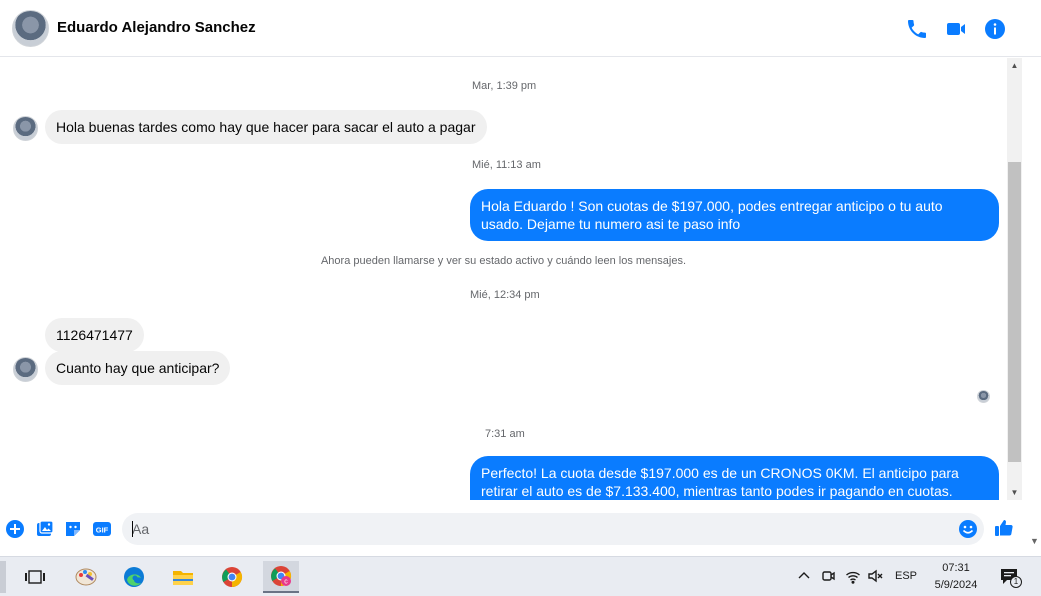 This screenshot has width=1041, height=596. What do you see at coordinates (286, 582) in the screenshot?
I see `svg-text: c` at bounding box center [286, 582].